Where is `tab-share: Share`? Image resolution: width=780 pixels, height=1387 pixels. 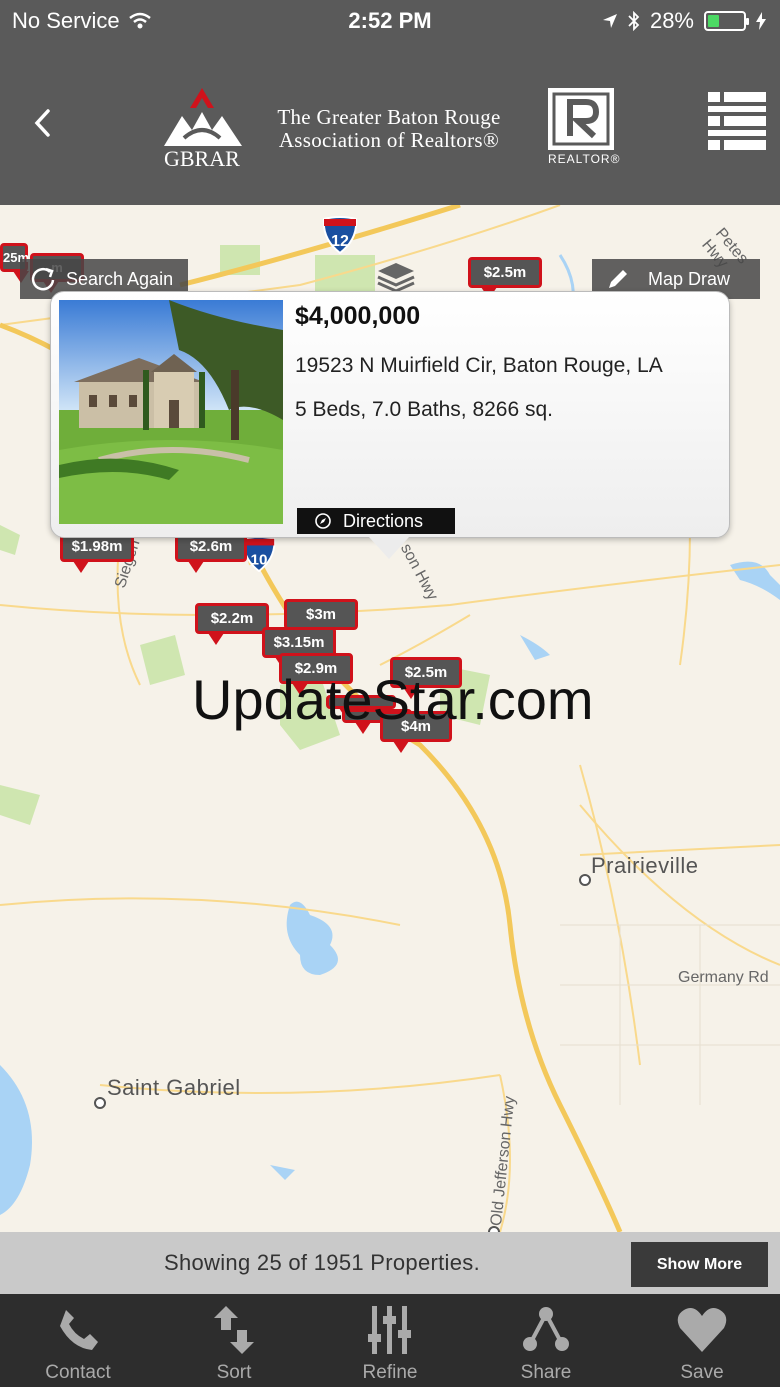
tab-share: Share is located at coordinates (546, 1340).